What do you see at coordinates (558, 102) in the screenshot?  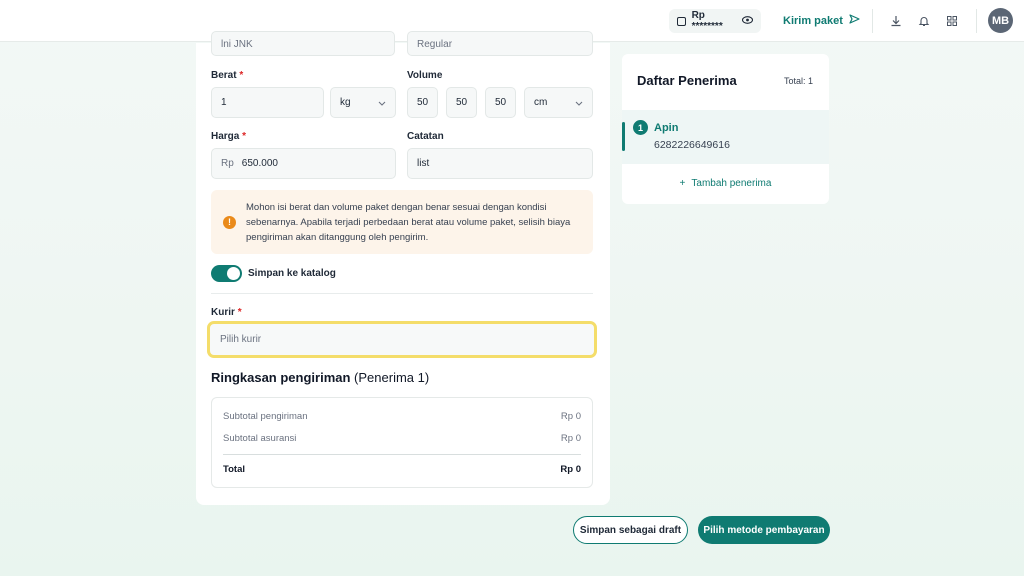 I see `volume-unit-select: cm` at bounding box center [558, 102].